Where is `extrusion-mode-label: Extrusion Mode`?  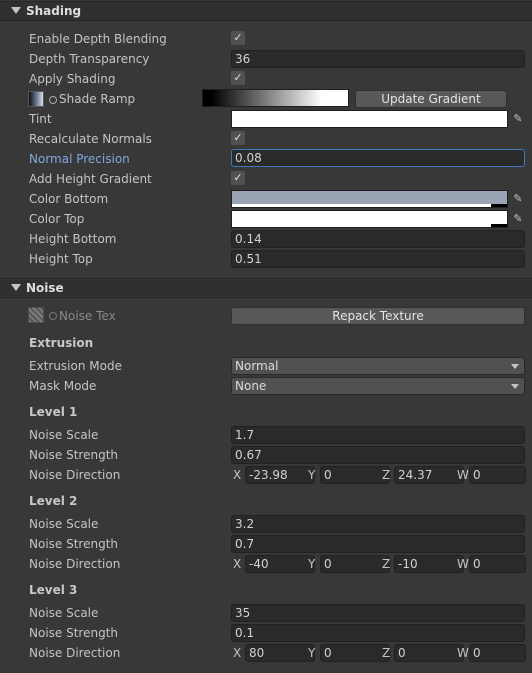
extrusion-mode-label: Extrusion Mode is located at coordinates (75, 366).